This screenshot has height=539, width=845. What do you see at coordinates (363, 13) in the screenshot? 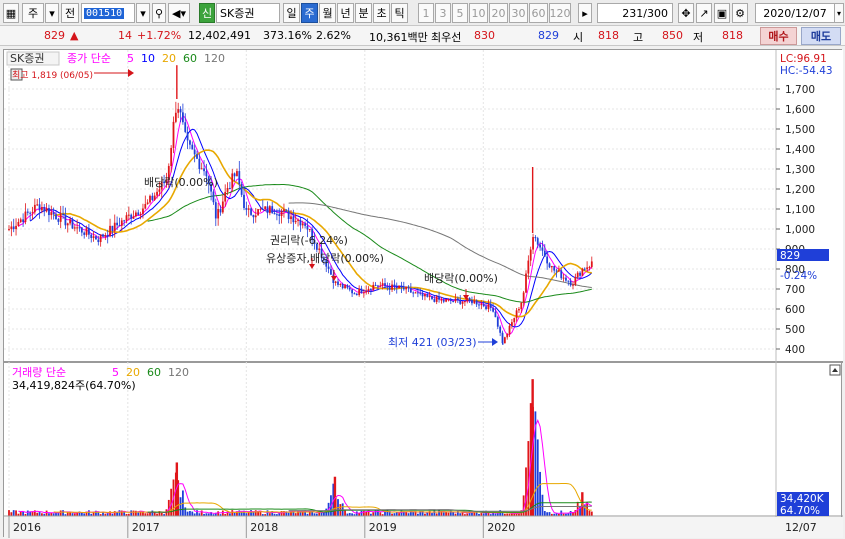
I see `period-tab-4: 분` at bounding box center [363, 13].